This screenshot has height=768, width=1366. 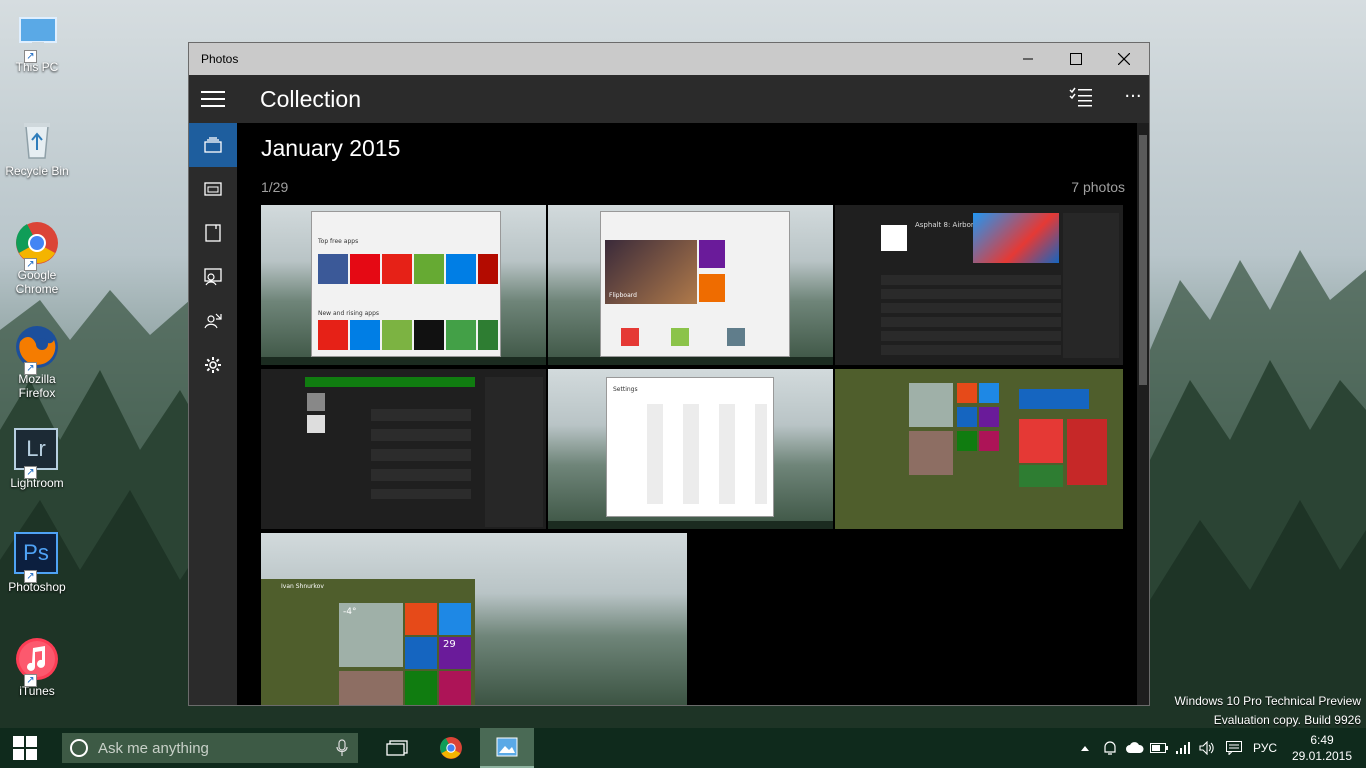 What do you see at coordinates (1098, 187) in the screenshot?
I see `photo-count: 7 photos` at bounding box center [1098, 187].